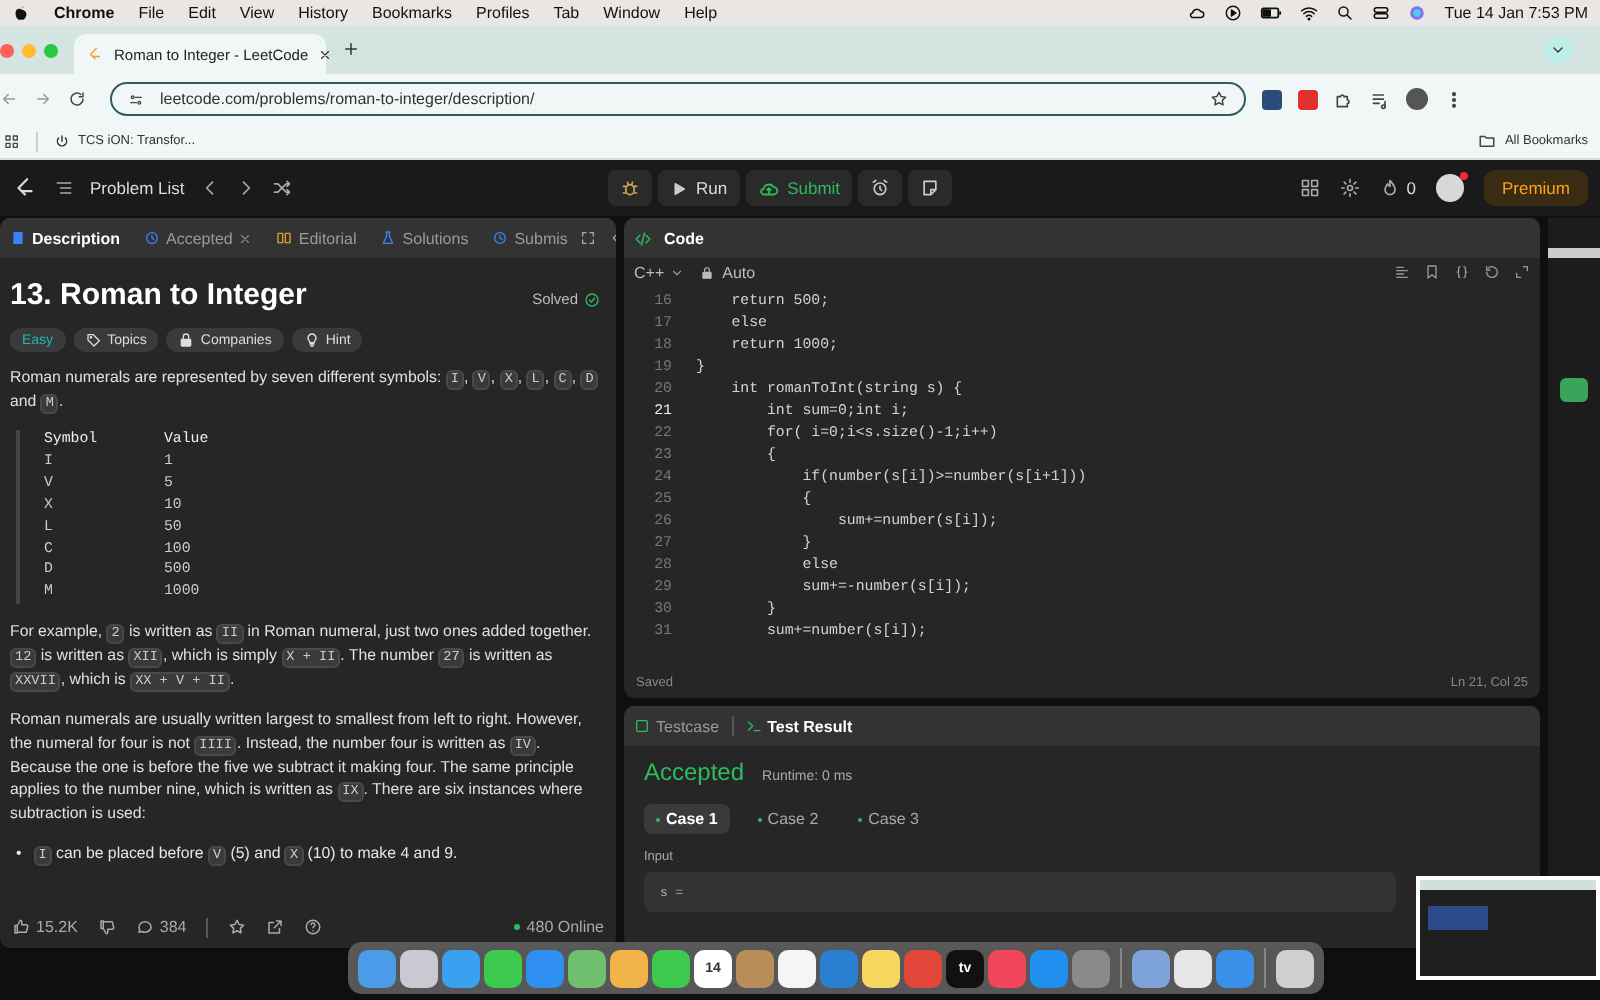  Describe the element at coordinates (323, 13) in the screenshot. I see `menu-item: History` at that location.